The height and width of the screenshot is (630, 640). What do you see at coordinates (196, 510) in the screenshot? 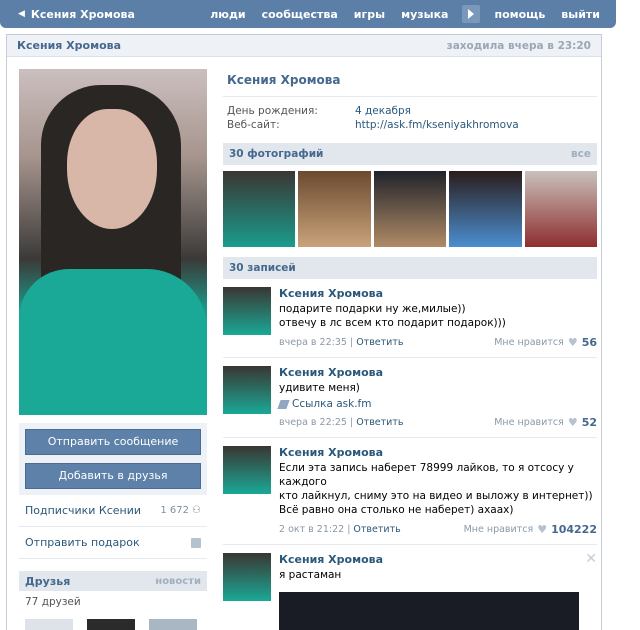
I see `users-icon: ⚇` at bounding box center [196, 510].